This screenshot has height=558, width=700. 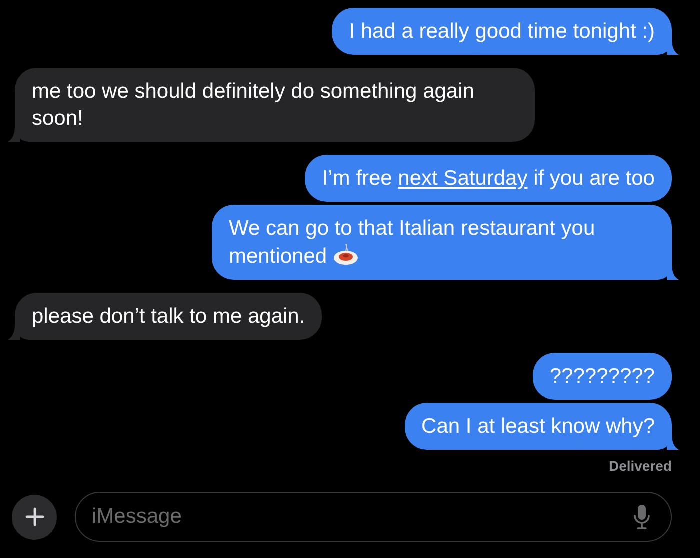 I want to click on message-text: ?????????, so click(x=602, y=376).